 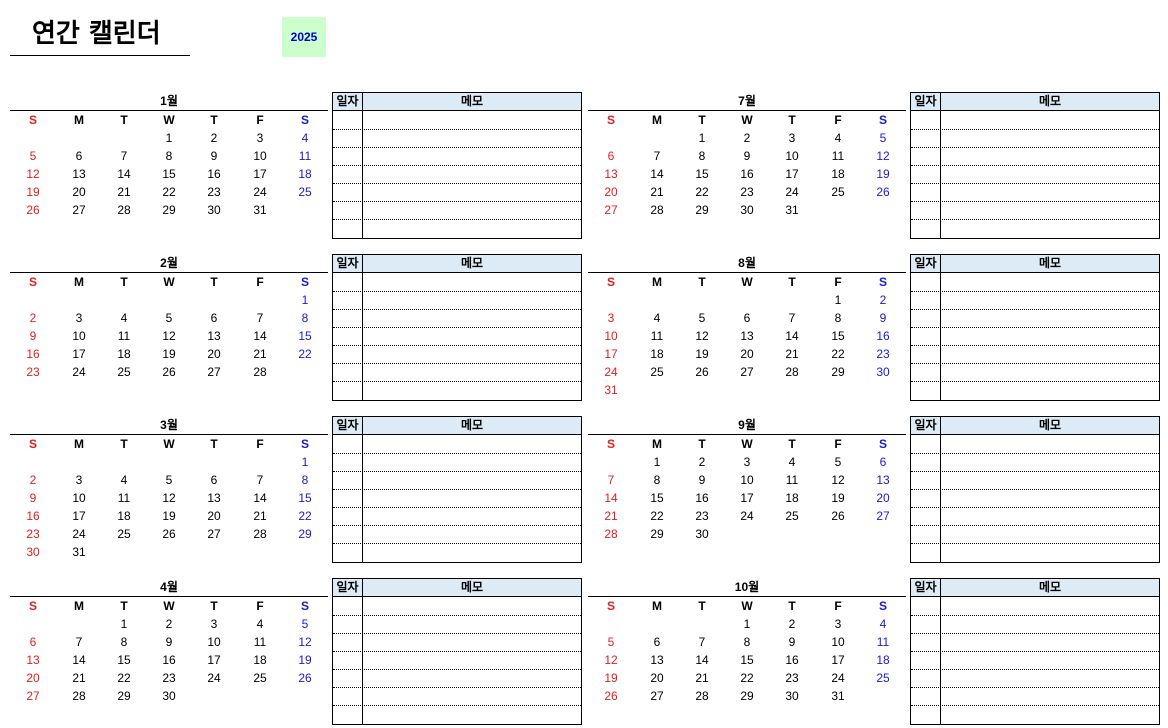 What do you see at coordinates (214, 174) in the screenshot?
I see `day-cell: 16` at bounding box center [214, 174].